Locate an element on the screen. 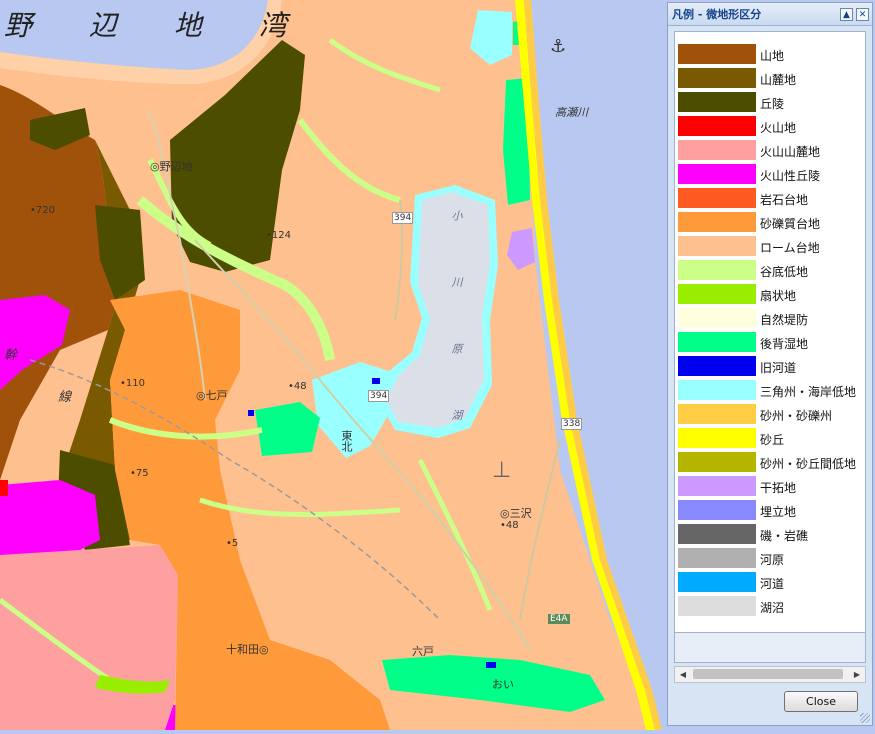 This screenshot has height=734, width=875. label-sen: 線 is located at coordinates (65, 397).